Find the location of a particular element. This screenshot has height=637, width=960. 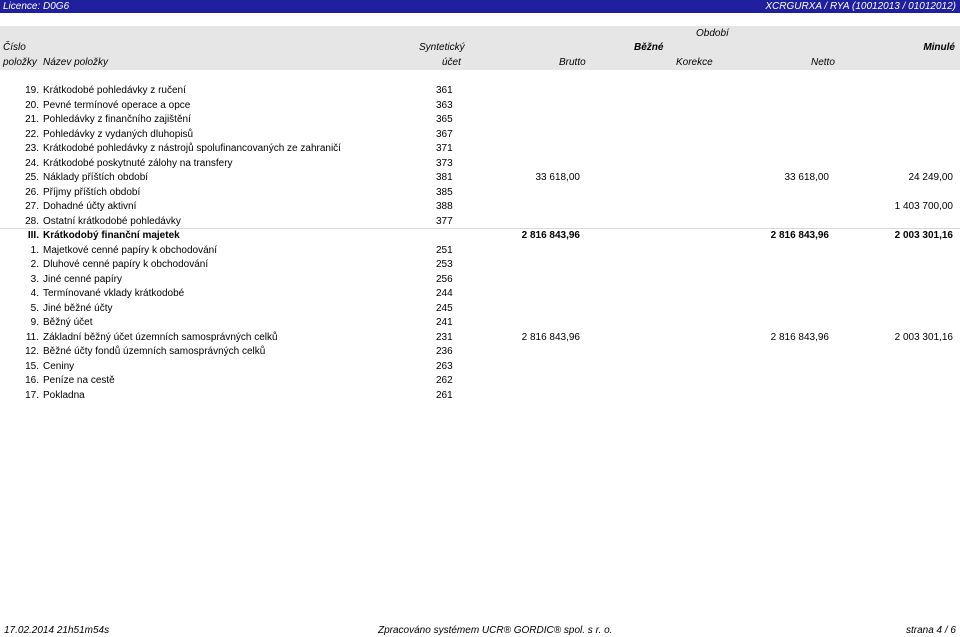

row-account: 377 is located at coordinates (444, 221).